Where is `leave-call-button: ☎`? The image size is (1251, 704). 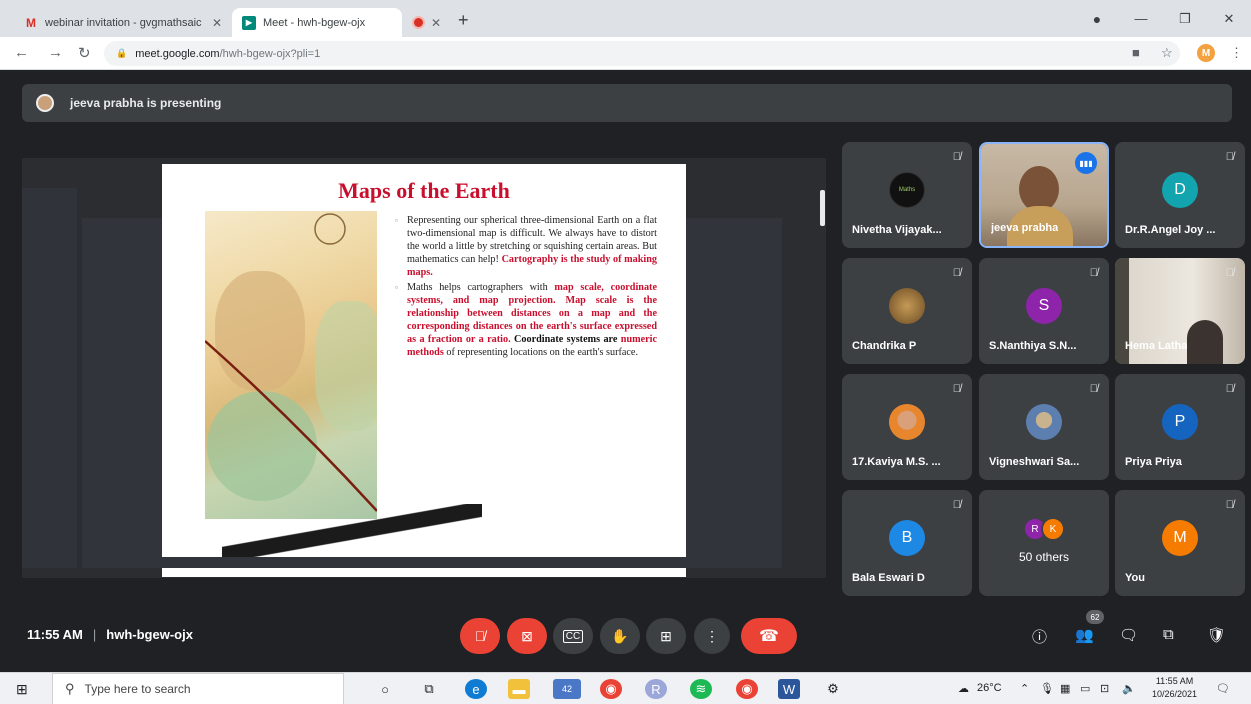
leave-call-button: ☎ is located at coordinates (769, 636).